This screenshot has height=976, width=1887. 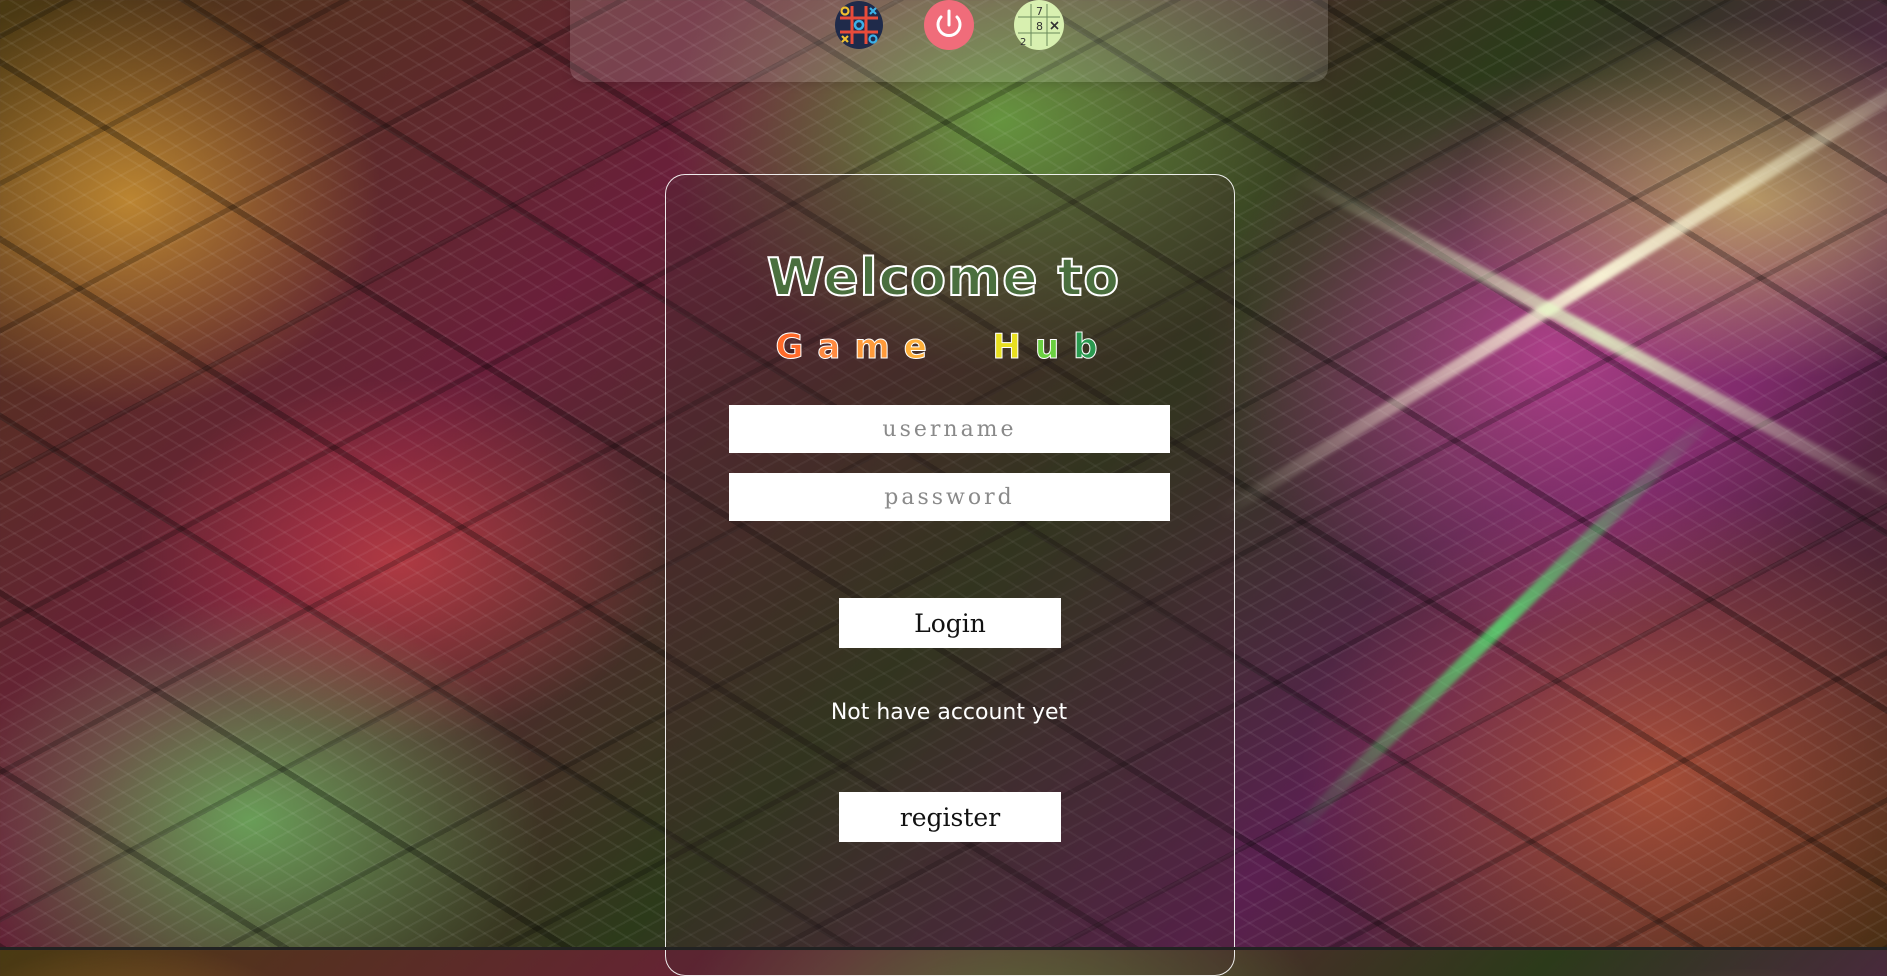 I want to click on sudoku-digit: 8, so click(x=1039, y=26).